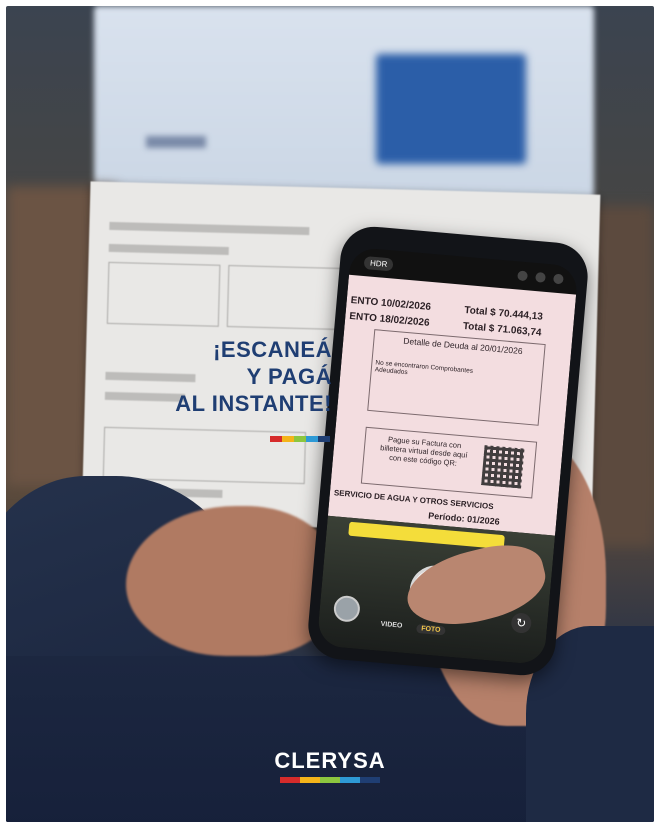 Image resolution: width=660 pixels, height=828 pixels. What do you see at coordinates (391, 626) in the screenshot?
I see `mode-video: VIDEO` at bounding box center [391, 626].